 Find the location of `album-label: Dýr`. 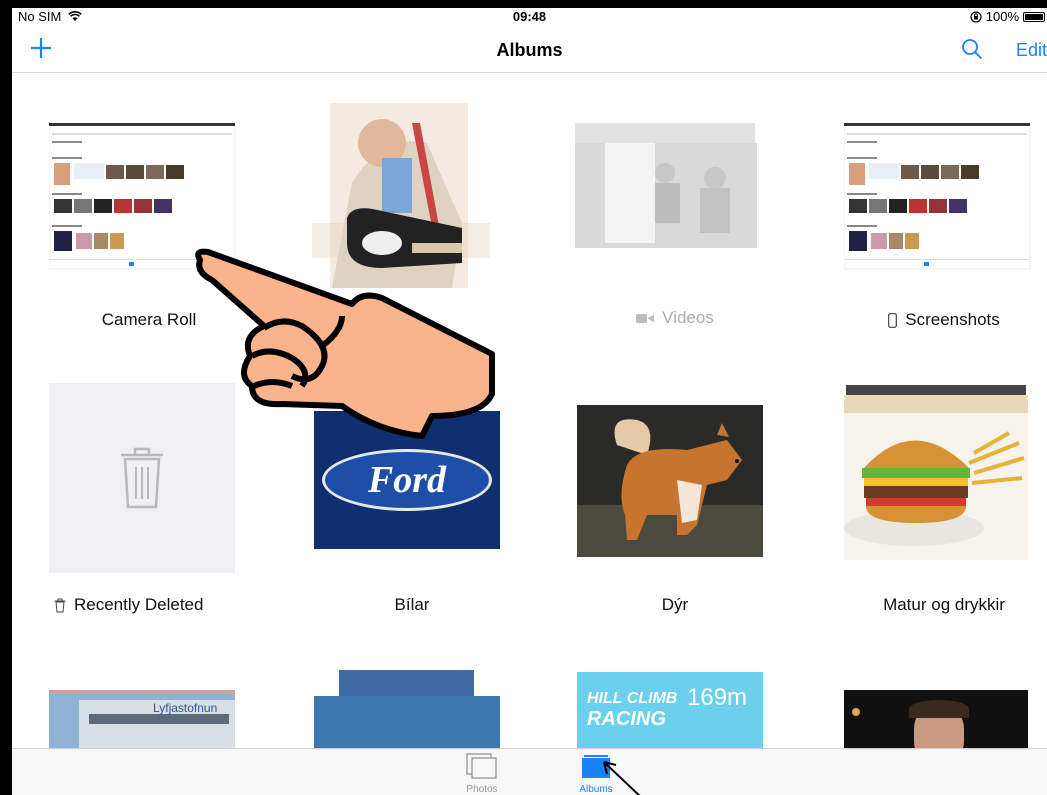

album-label: Dýr is located at coordinates (675, 605).